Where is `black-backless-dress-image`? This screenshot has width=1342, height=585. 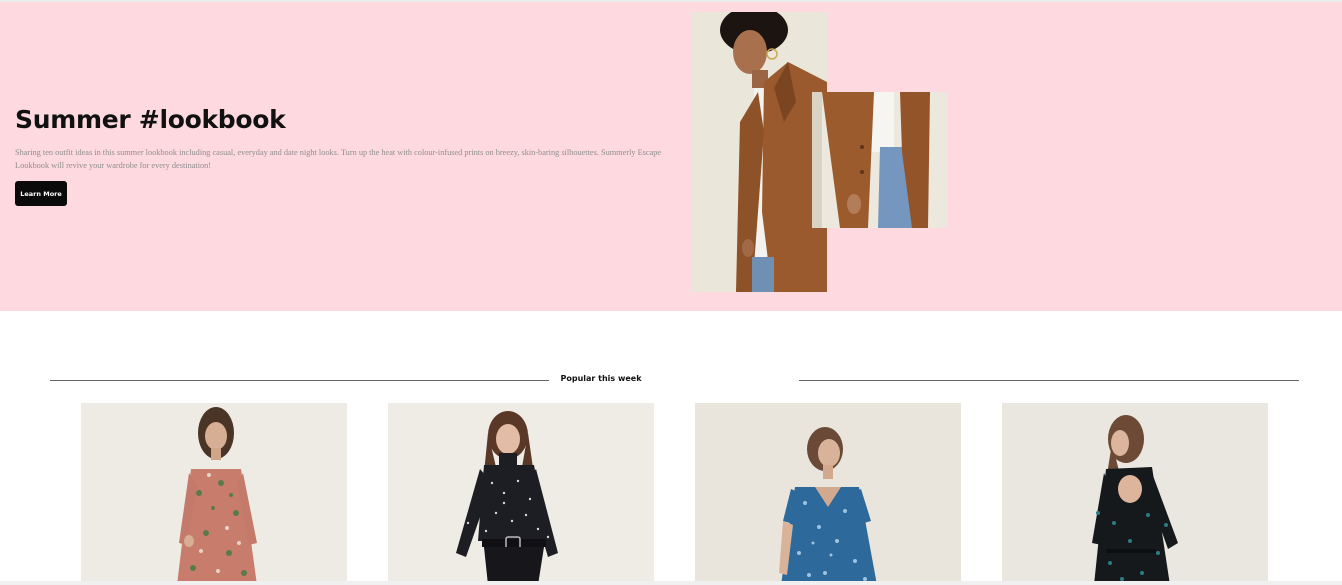
black-backless-dress-image is located at coordinates (1135, 494).